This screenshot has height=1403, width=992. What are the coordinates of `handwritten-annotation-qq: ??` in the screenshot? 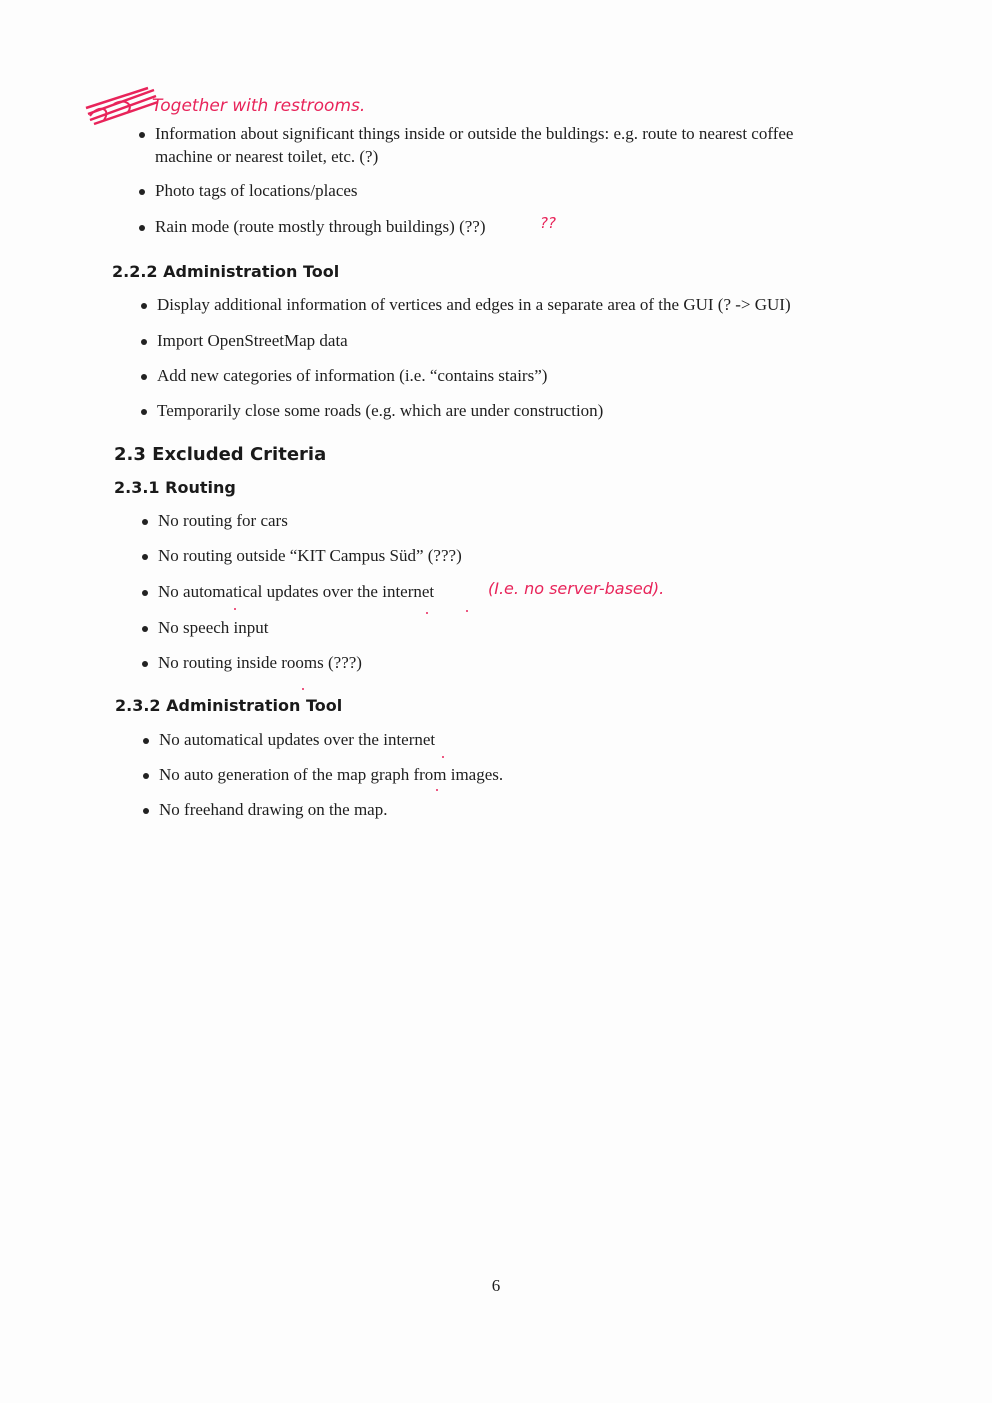 It's located at (548, 223).